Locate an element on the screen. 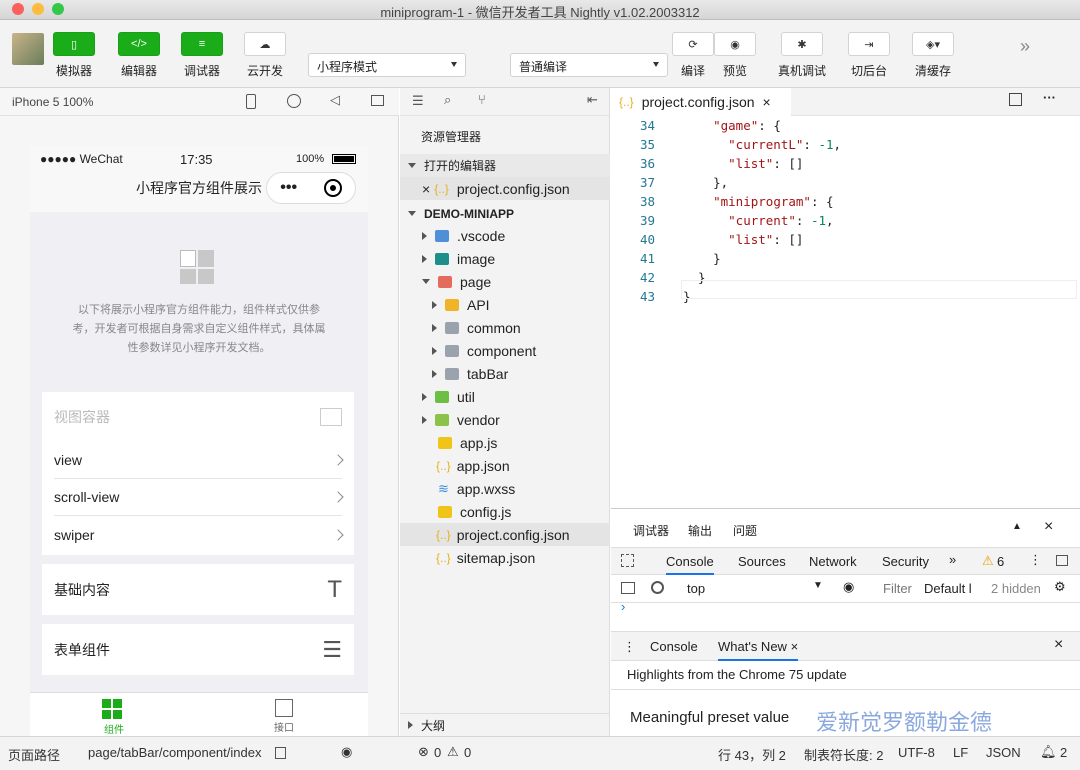  console-input: › is located at coordinates (845, 615).